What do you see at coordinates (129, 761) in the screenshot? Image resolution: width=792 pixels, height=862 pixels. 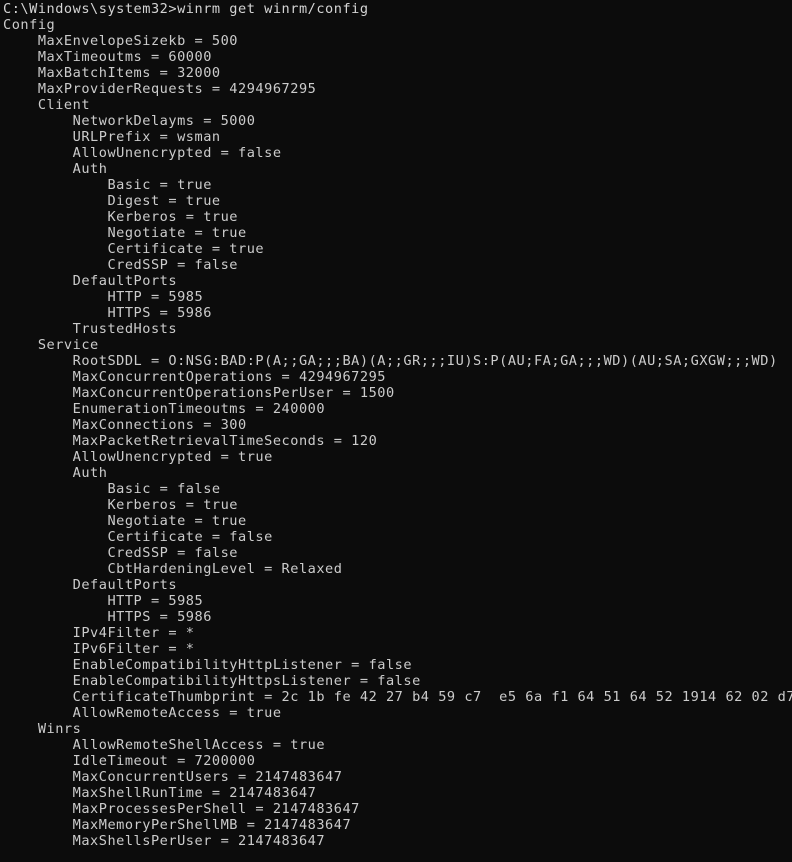 I see `terminal-output-line: IdleTimeout = 7200000` at bounding box center [129, 761].